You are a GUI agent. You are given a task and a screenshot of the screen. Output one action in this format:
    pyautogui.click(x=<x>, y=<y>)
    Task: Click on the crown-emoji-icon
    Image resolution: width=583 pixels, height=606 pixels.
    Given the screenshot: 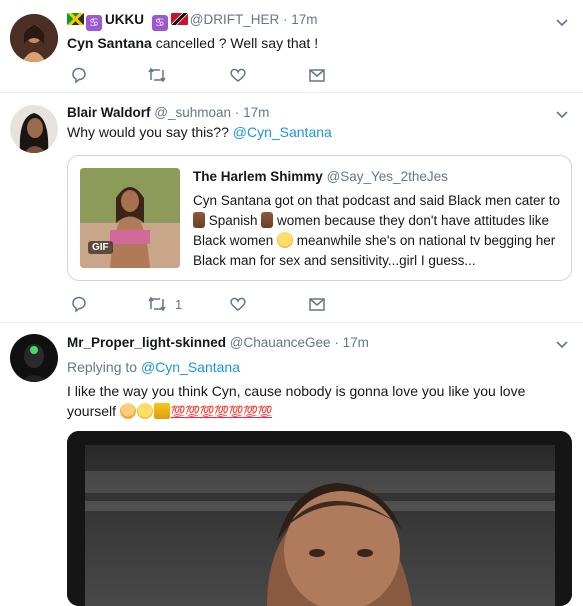 What is the action you would take?
    pyautogui.click(x=161, y=411)
    